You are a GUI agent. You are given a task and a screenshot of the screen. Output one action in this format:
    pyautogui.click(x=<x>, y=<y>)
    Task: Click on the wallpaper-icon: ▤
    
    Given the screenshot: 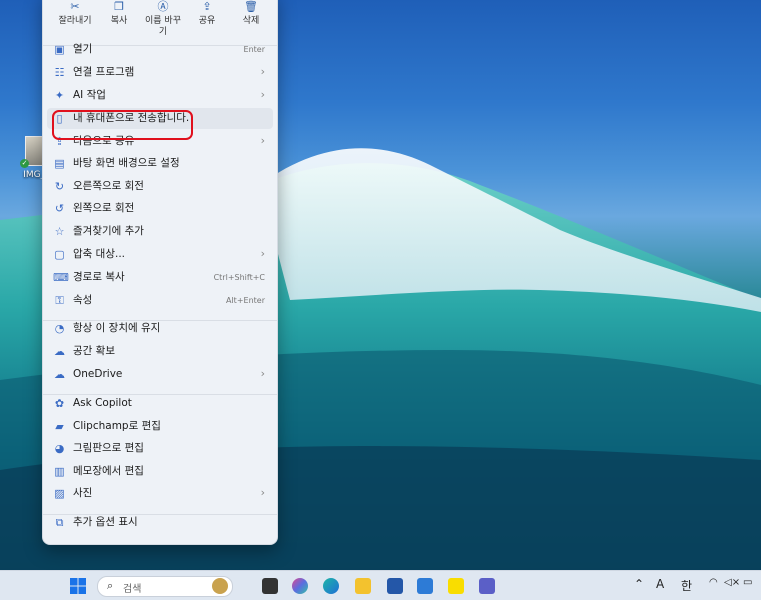 What is the action you would take?
    pyautogui.click(x=59, y=163)
    